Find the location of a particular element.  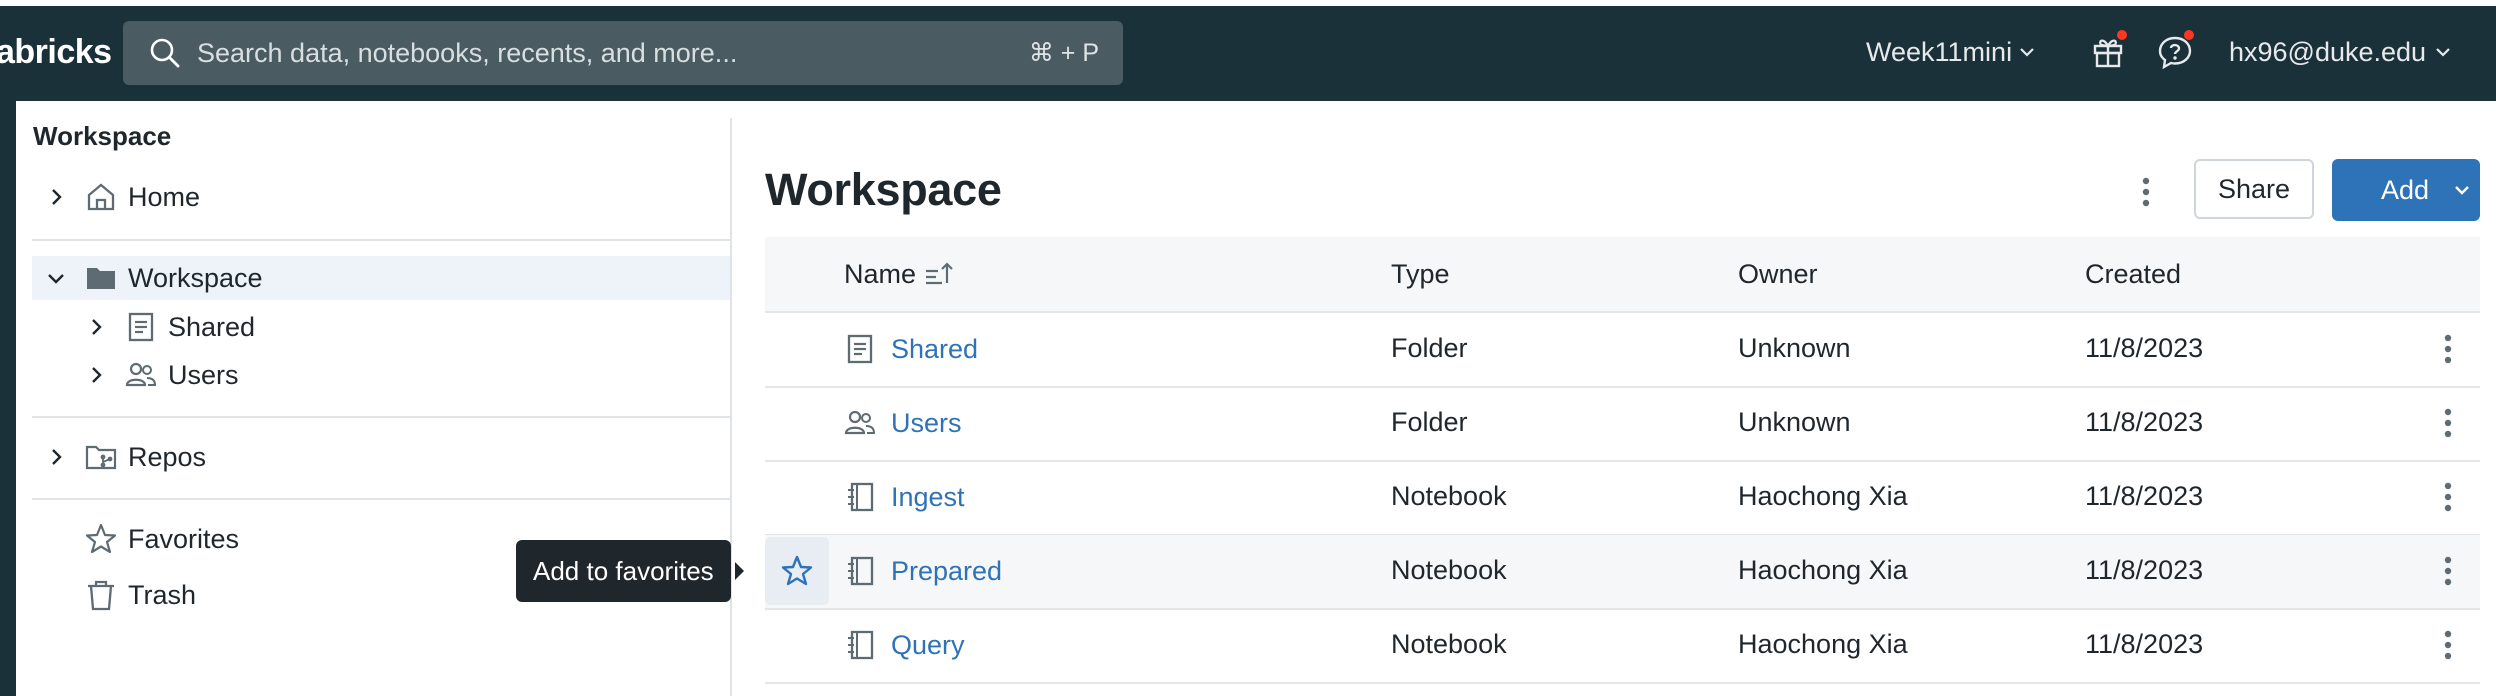

top-edge-strip is located at coordinates (1248, 3).